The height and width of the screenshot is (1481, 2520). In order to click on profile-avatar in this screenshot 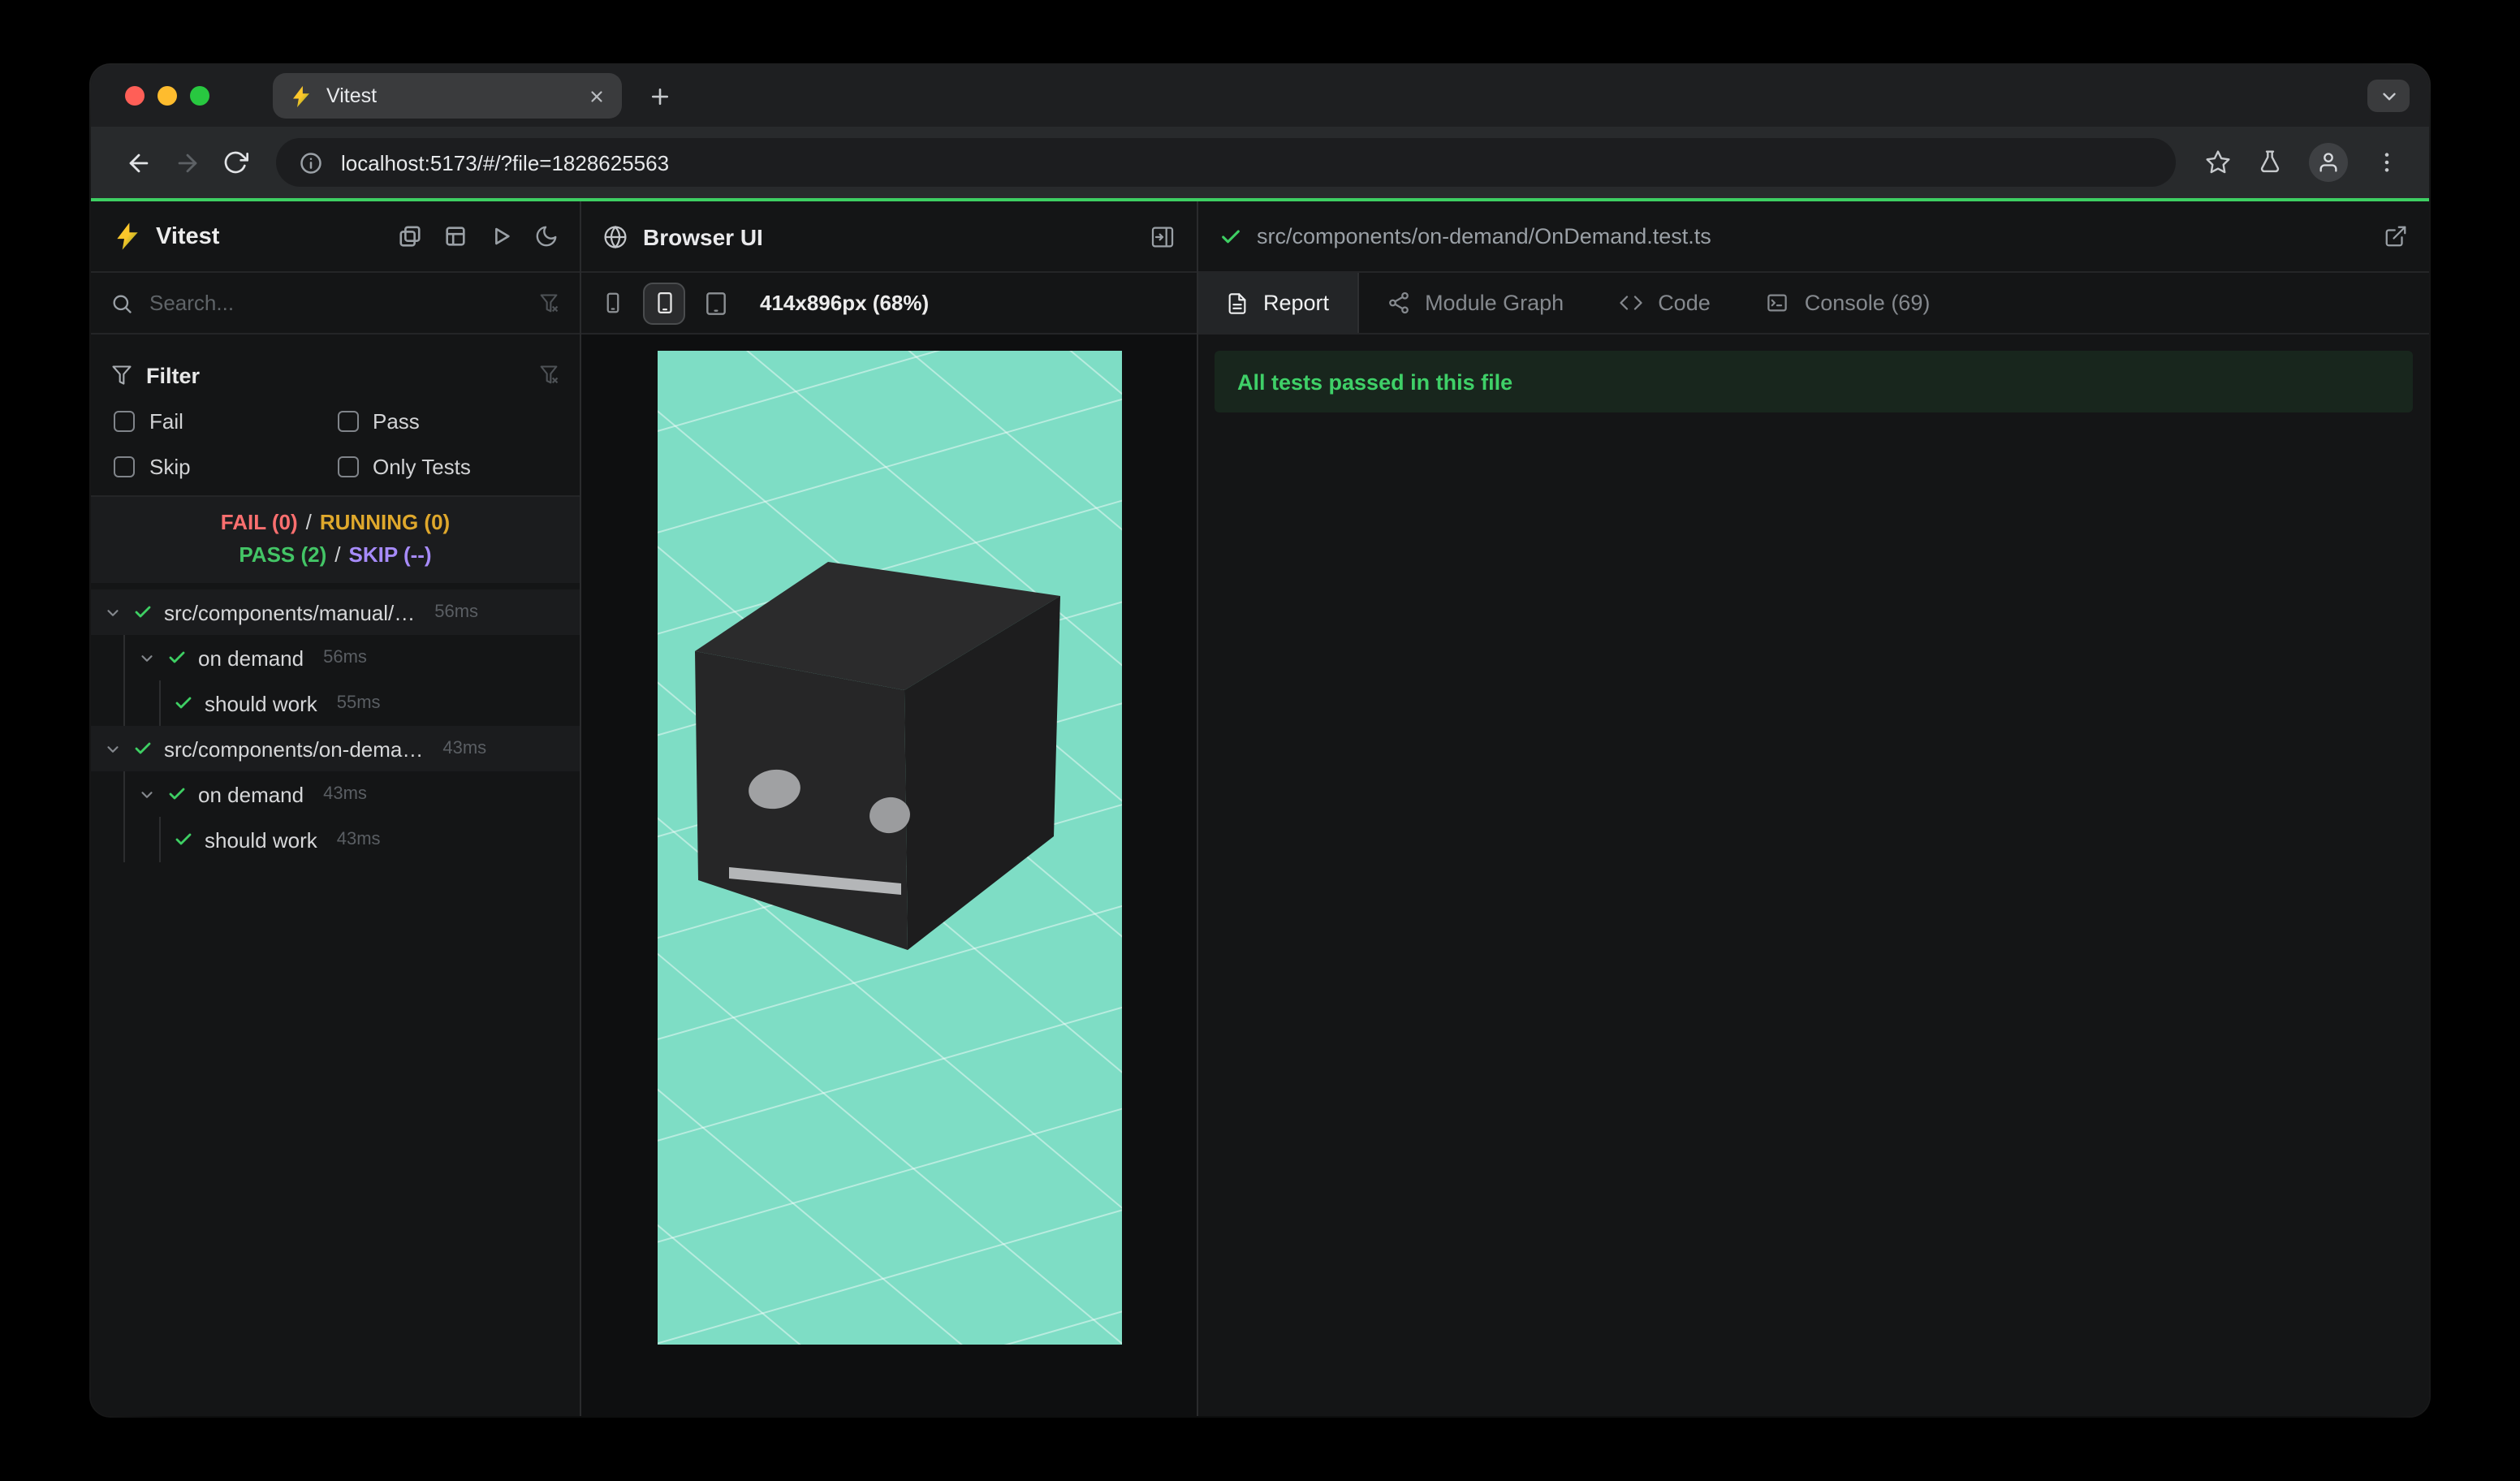, I will do `click(2328, 162)`.